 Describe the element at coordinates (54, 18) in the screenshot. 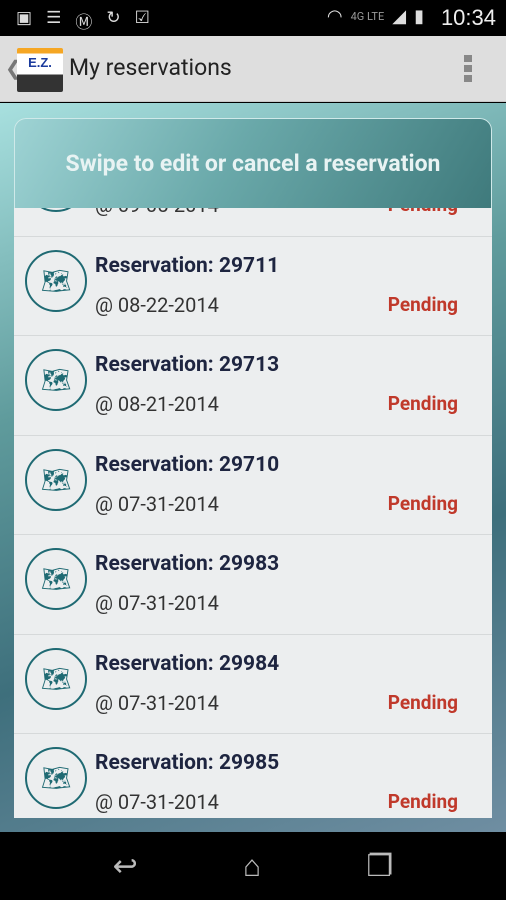

I see `sd-card-icon: ☰` at that location.